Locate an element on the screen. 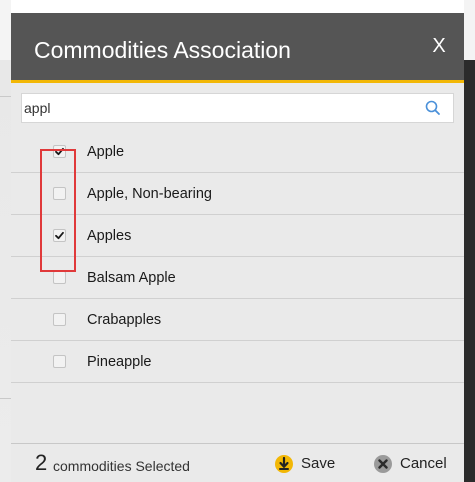 The width and height of the screenshot is (475, 482). background-panel-left is located at coordinates (5, 241).